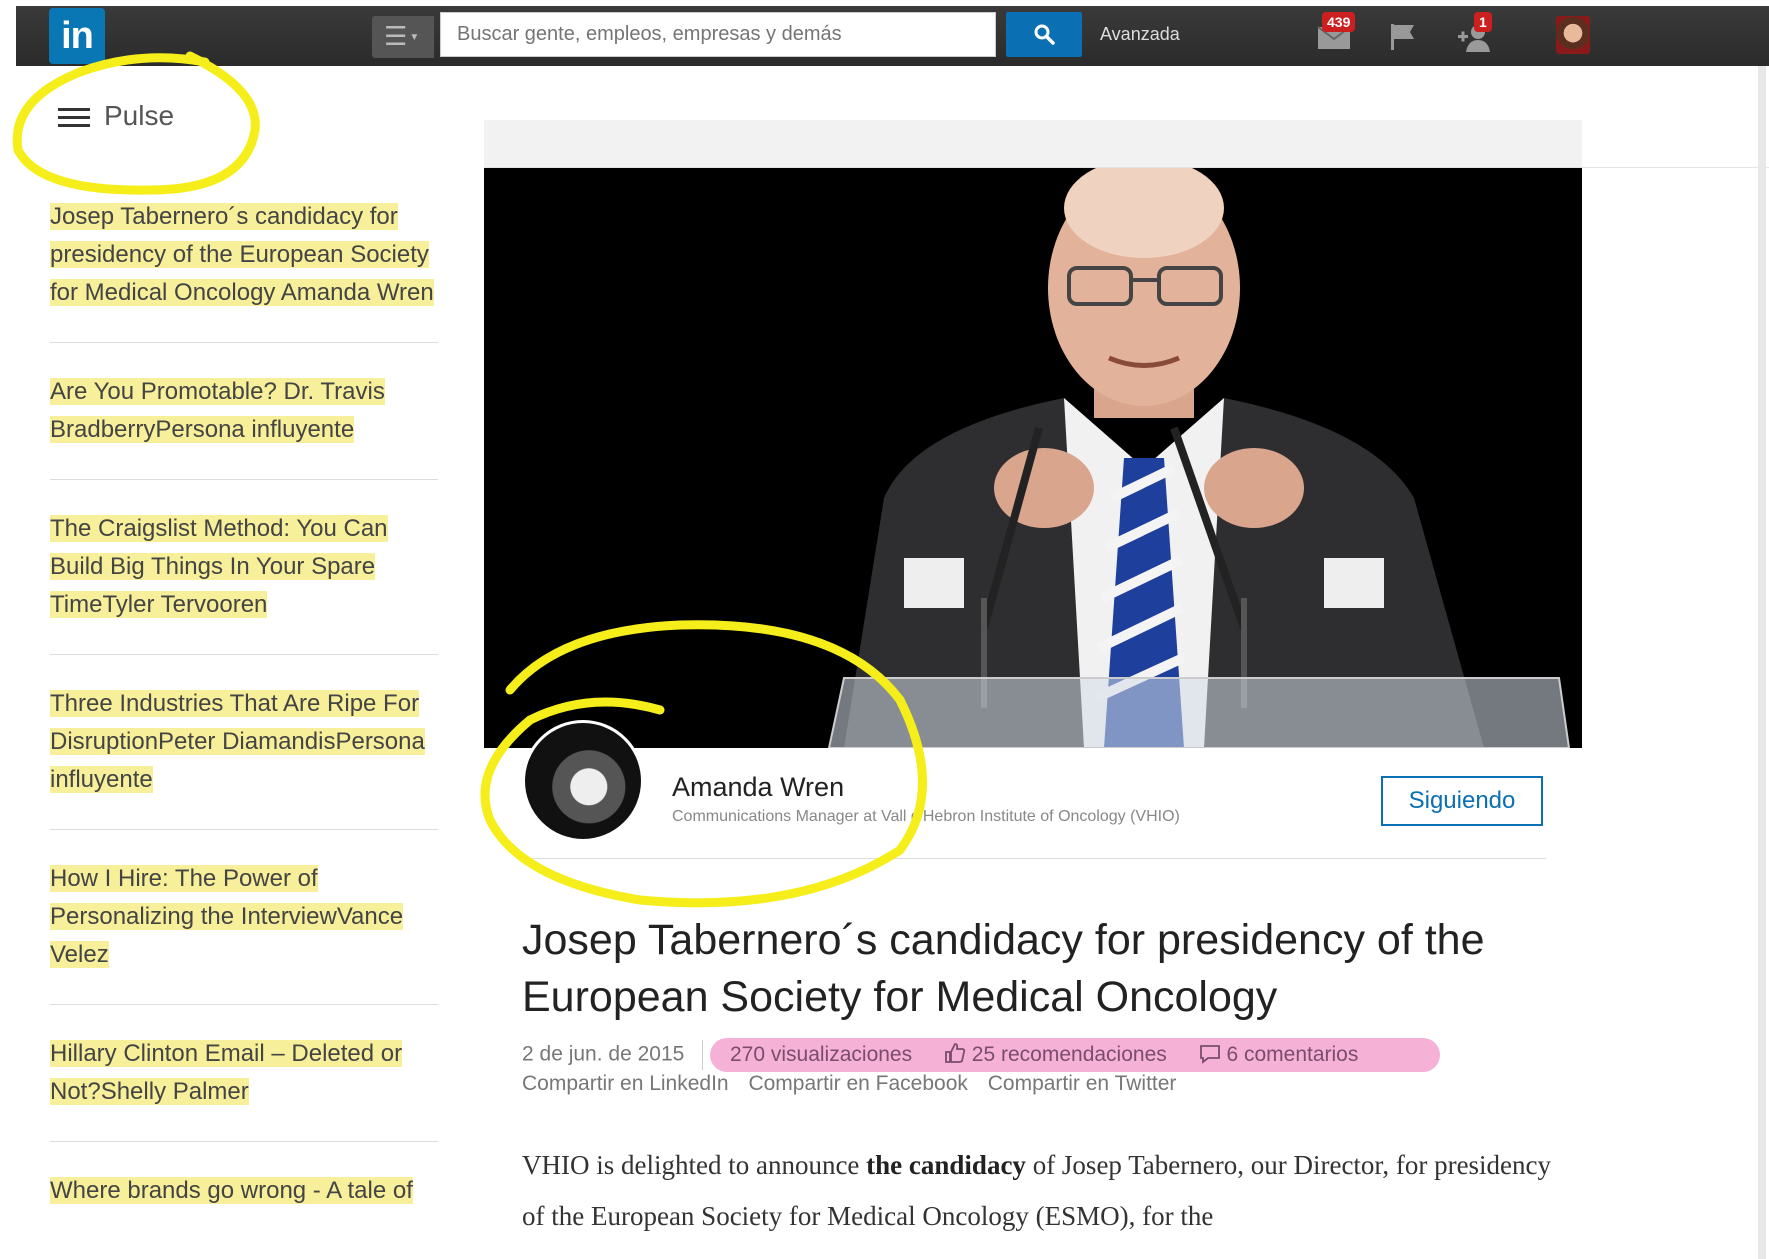 This screenshot has width=1769, height=1259. I want to click on comment-icon, so click(1213, 1054).